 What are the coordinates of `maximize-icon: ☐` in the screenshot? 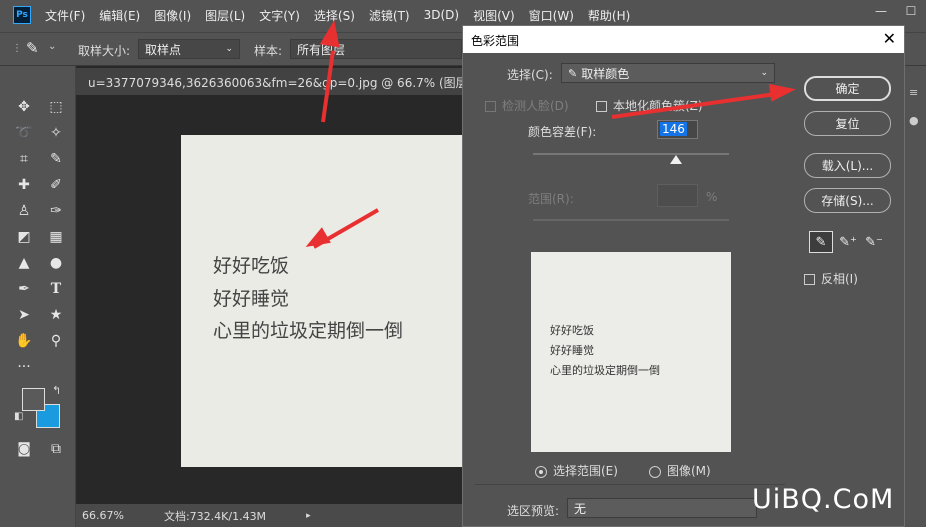 It's located at (911, 11).